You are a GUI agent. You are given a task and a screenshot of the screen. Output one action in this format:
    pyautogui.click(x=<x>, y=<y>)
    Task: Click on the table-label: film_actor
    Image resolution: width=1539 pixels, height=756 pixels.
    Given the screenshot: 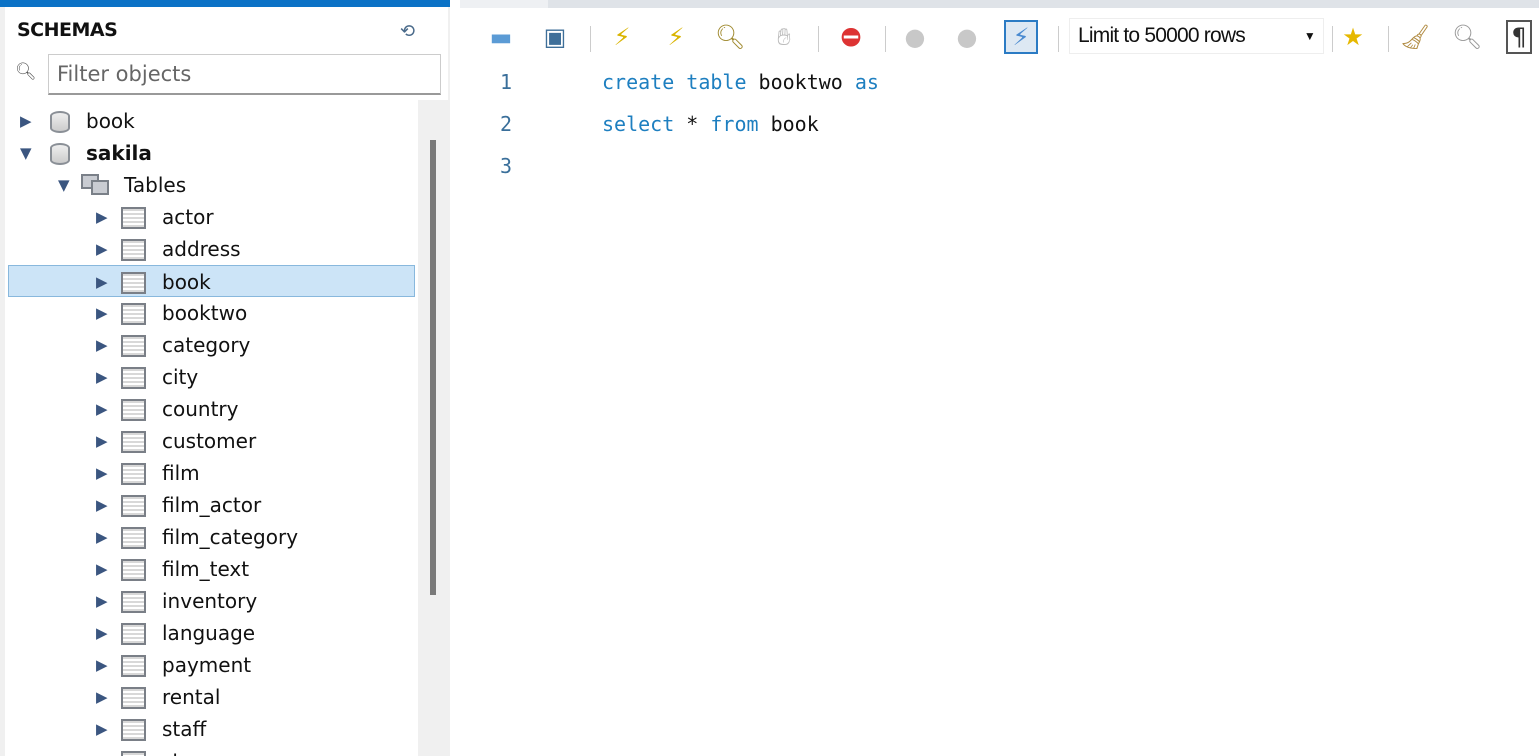 What is the action you would take?
    pyautogui.click(x=212, y=505)
    